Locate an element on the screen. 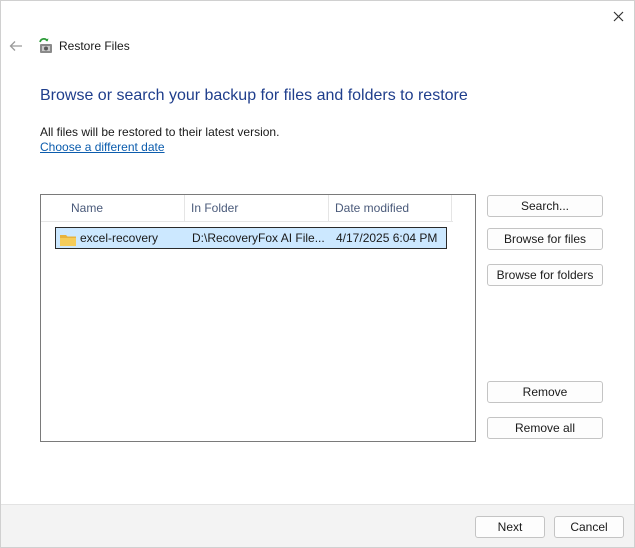 The image size is (635, 548). remove-button: Remove is located at coordinates (545, 392).